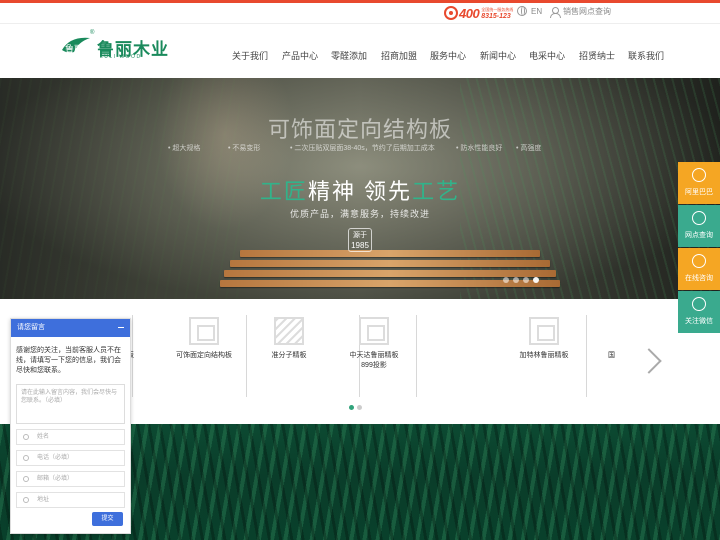 The height and width of the screenshot is (540, 720). Describe the element at coordinates (349, 55) in the screenshot. I see `nav-zero-formaldehyde: 零醛添加` at that location.